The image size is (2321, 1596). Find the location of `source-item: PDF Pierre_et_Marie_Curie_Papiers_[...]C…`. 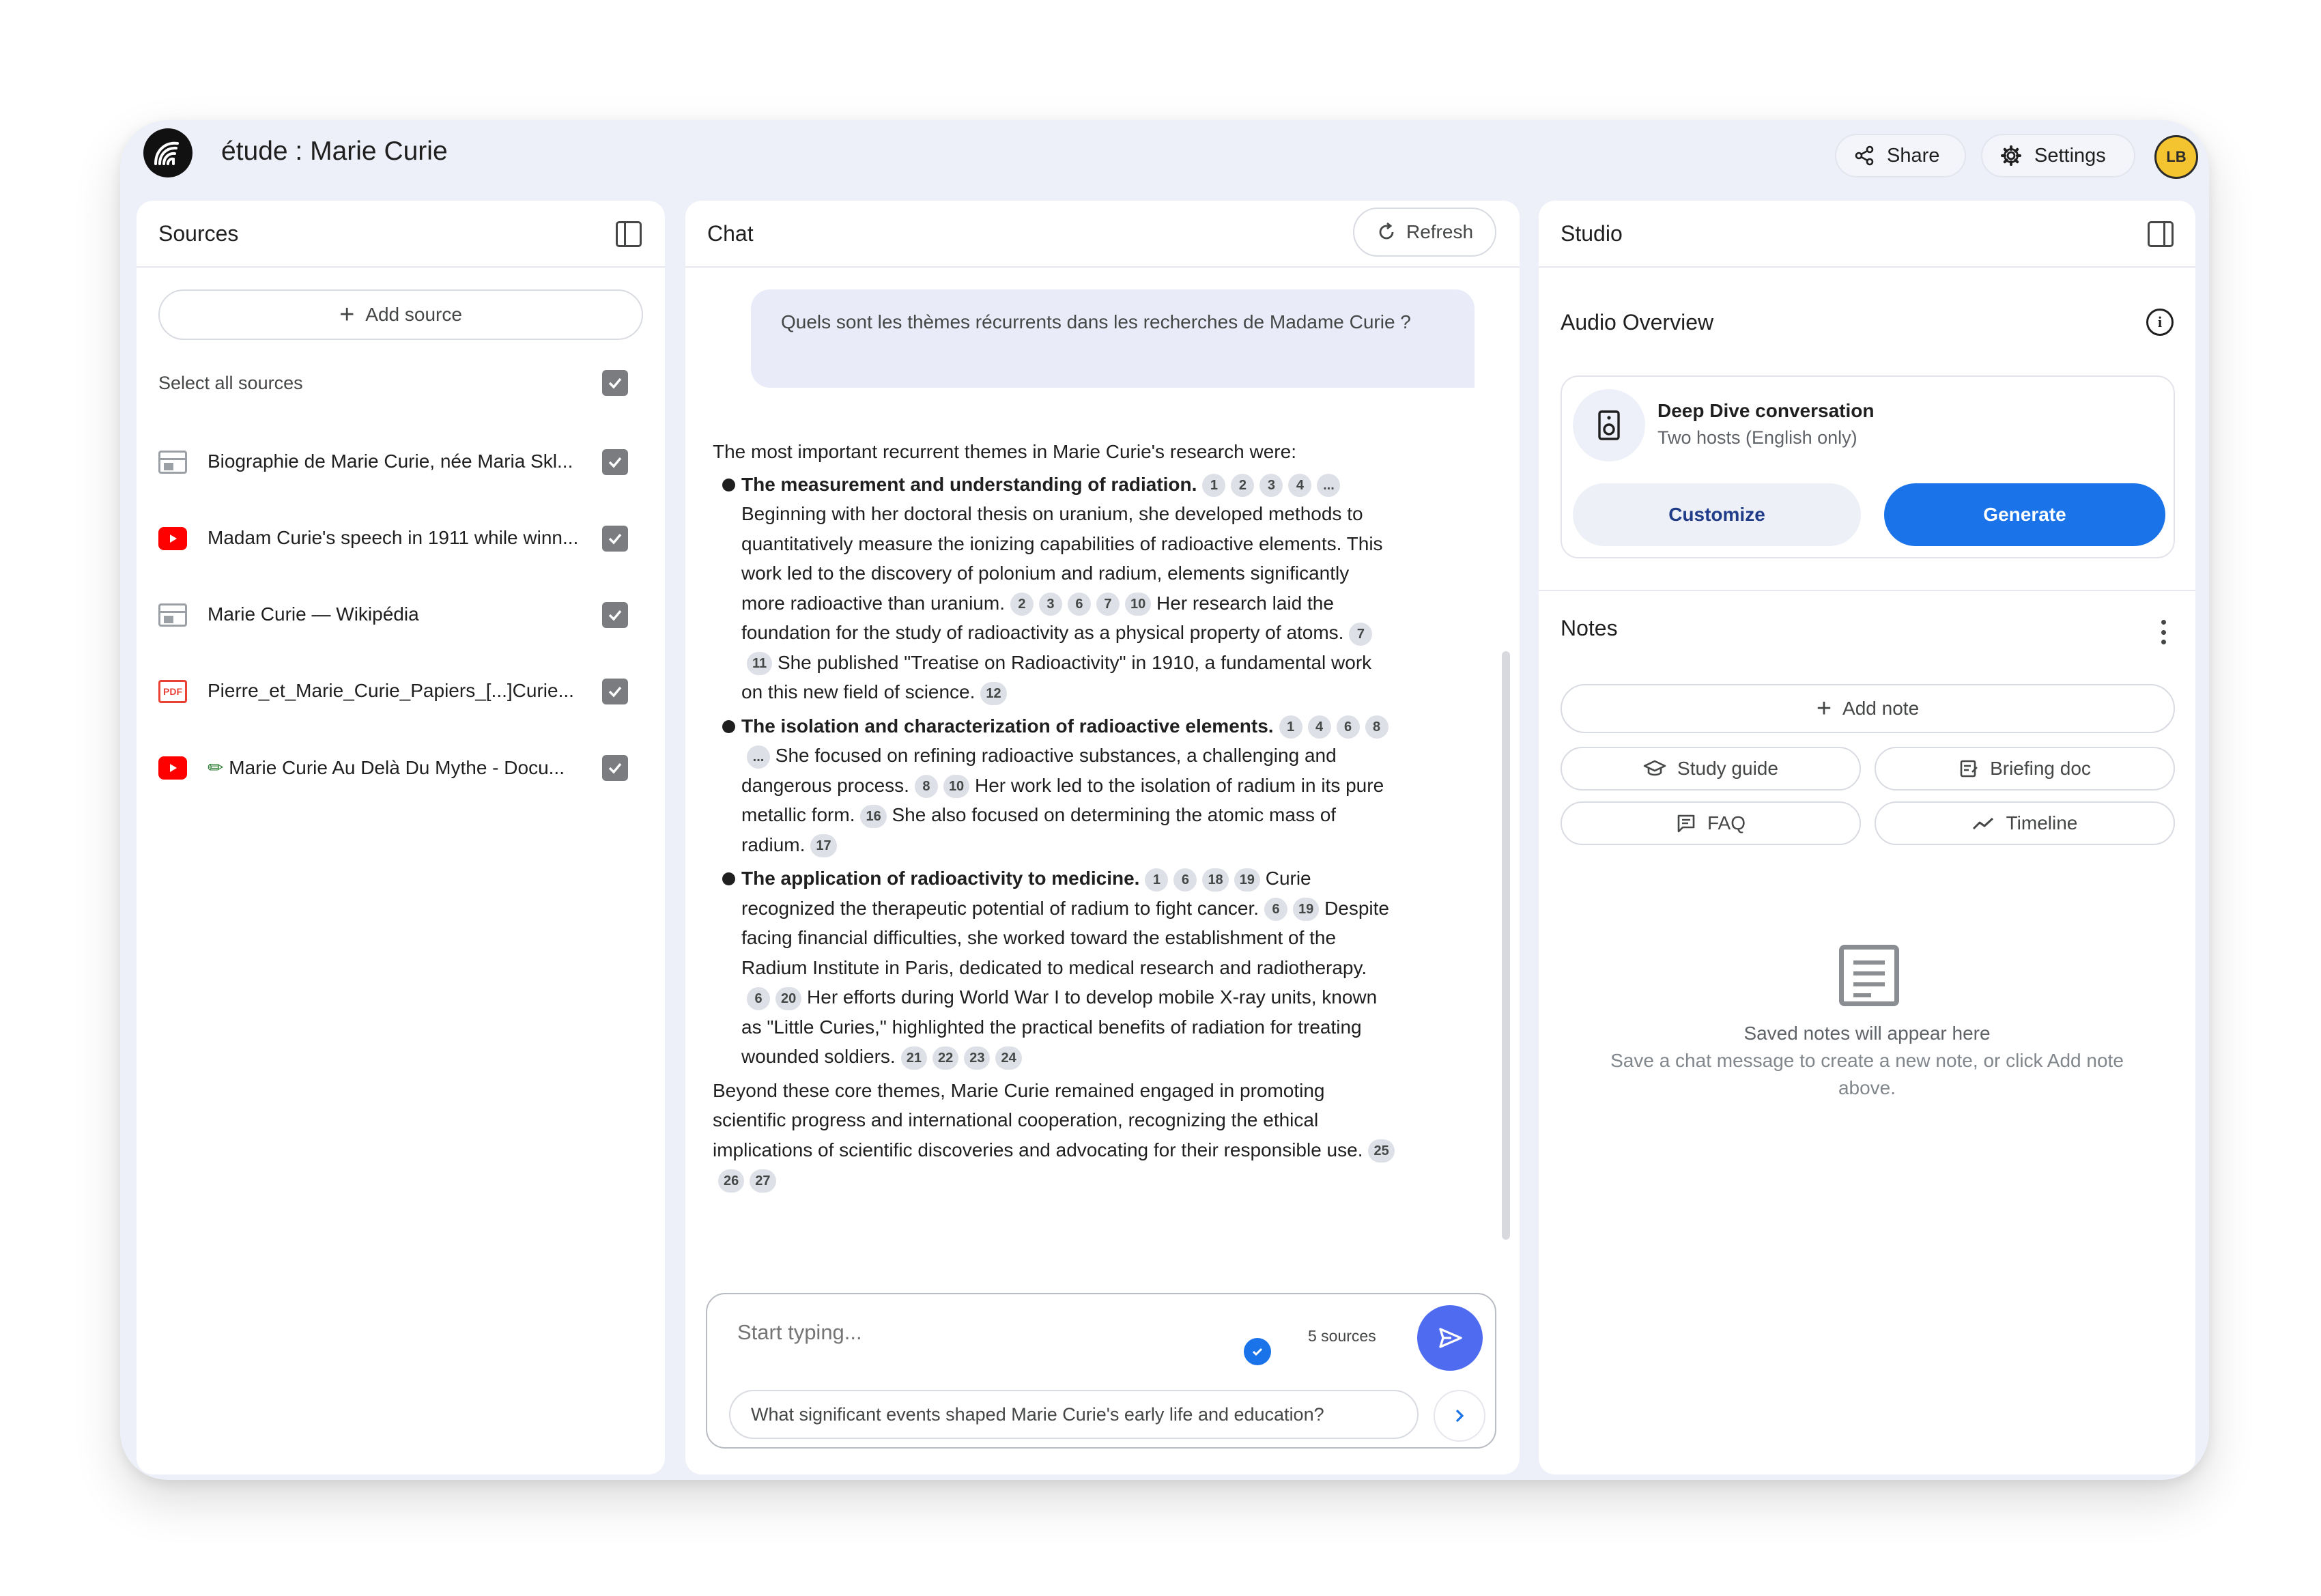

source-item: PDF Pierre_et_Marie_Curie_Papiers_[...]C… is located at coordinates (401, 692).